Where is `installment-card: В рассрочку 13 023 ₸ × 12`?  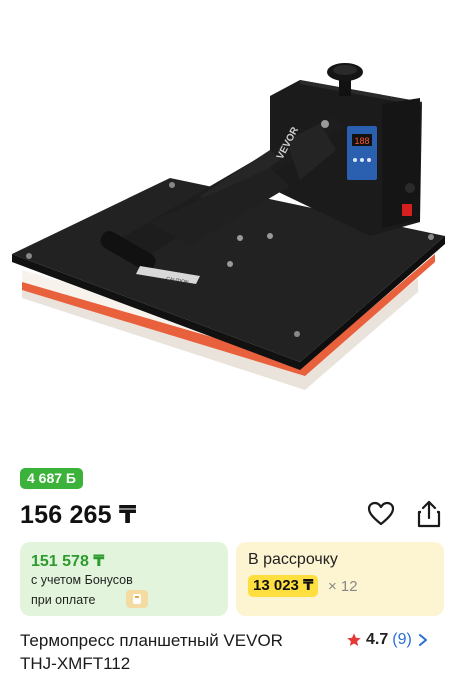 installment-card: В рассрочку 13 023 ₸ × 12 is located at coordinates (340, 579).